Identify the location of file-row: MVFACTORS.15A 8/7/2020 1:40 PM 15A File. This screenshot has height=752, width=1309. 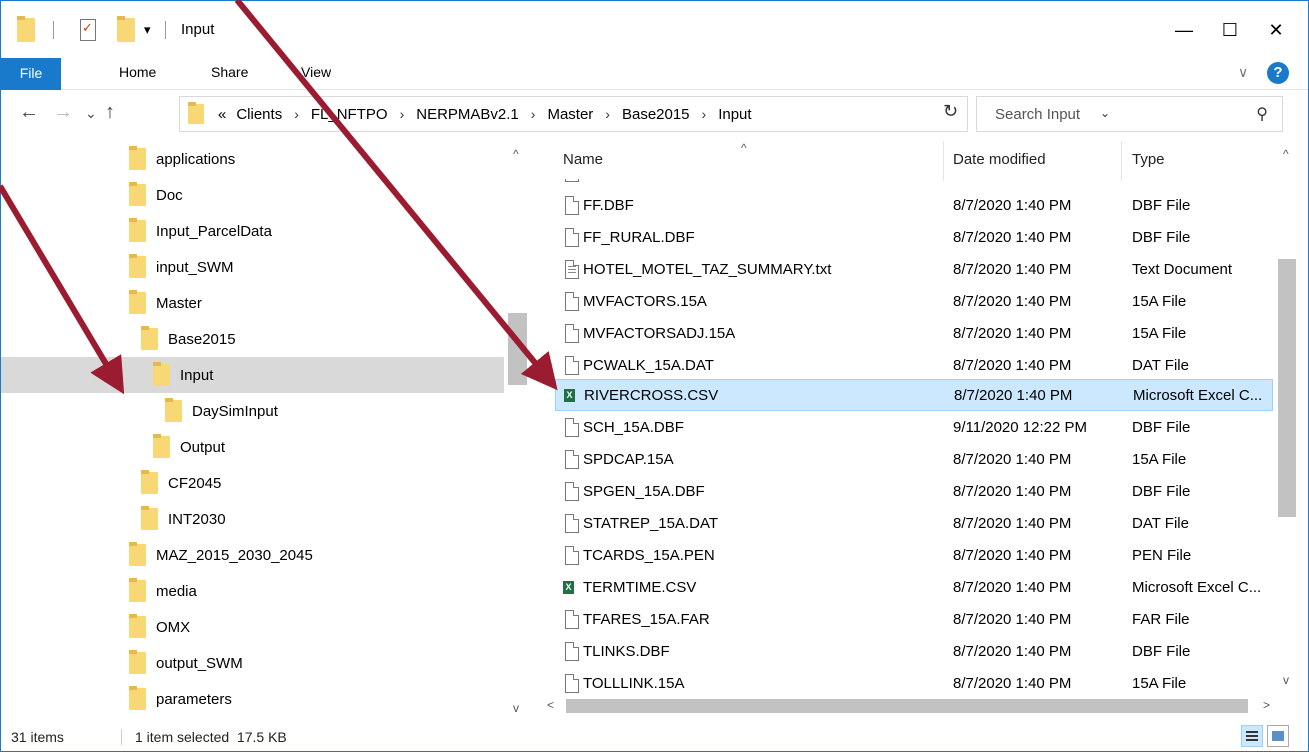
(914, 301).